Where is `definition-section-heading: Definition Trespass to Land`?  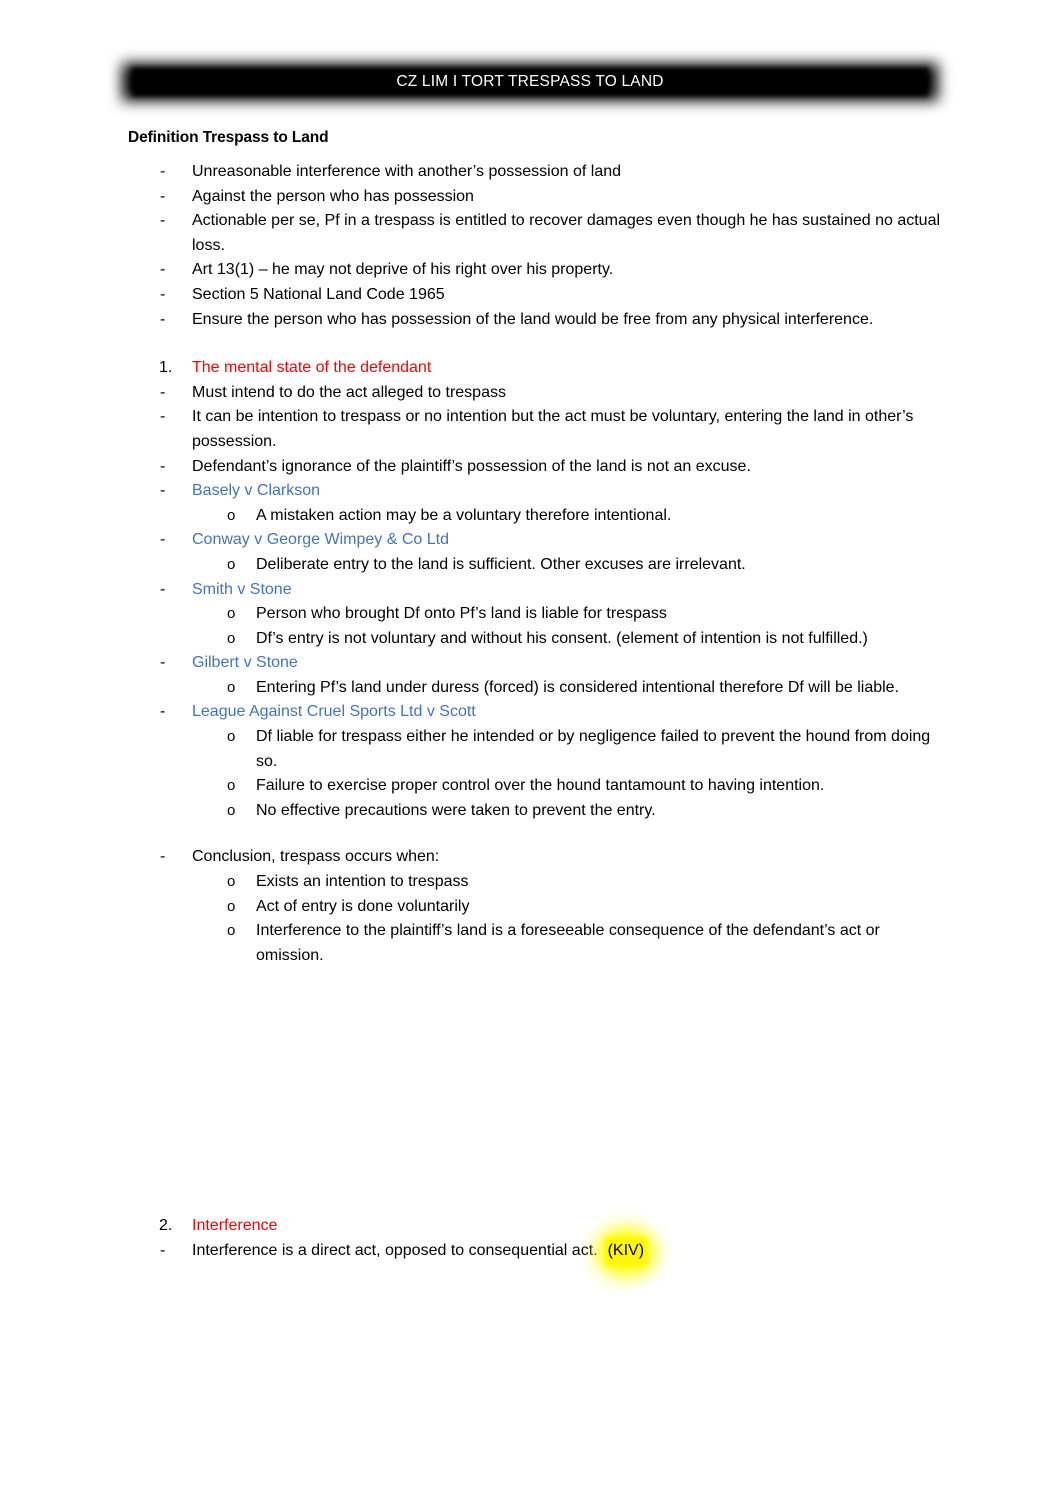
definition-section-heading: Definition Trespass to Land is located at coordinates (238, 141).